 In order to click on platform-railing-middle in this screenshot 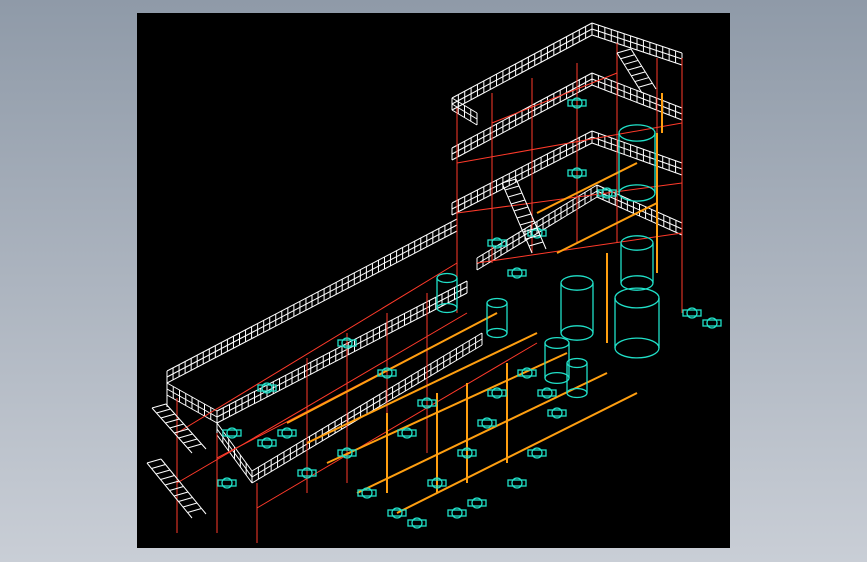, I will do `click(342, 352)`.